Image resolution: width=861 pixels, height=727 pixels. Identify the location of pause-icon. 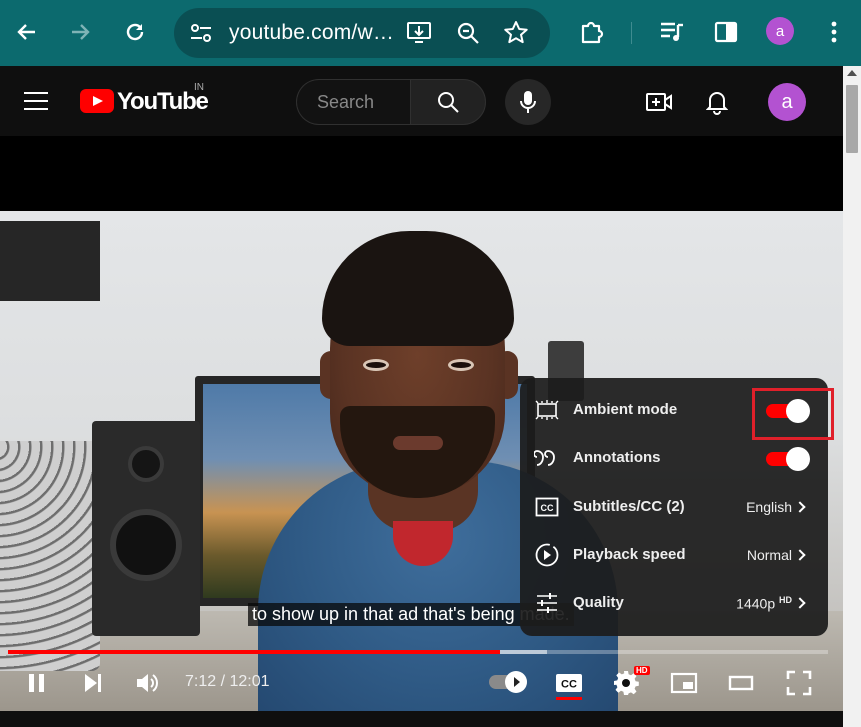
(36, 683).